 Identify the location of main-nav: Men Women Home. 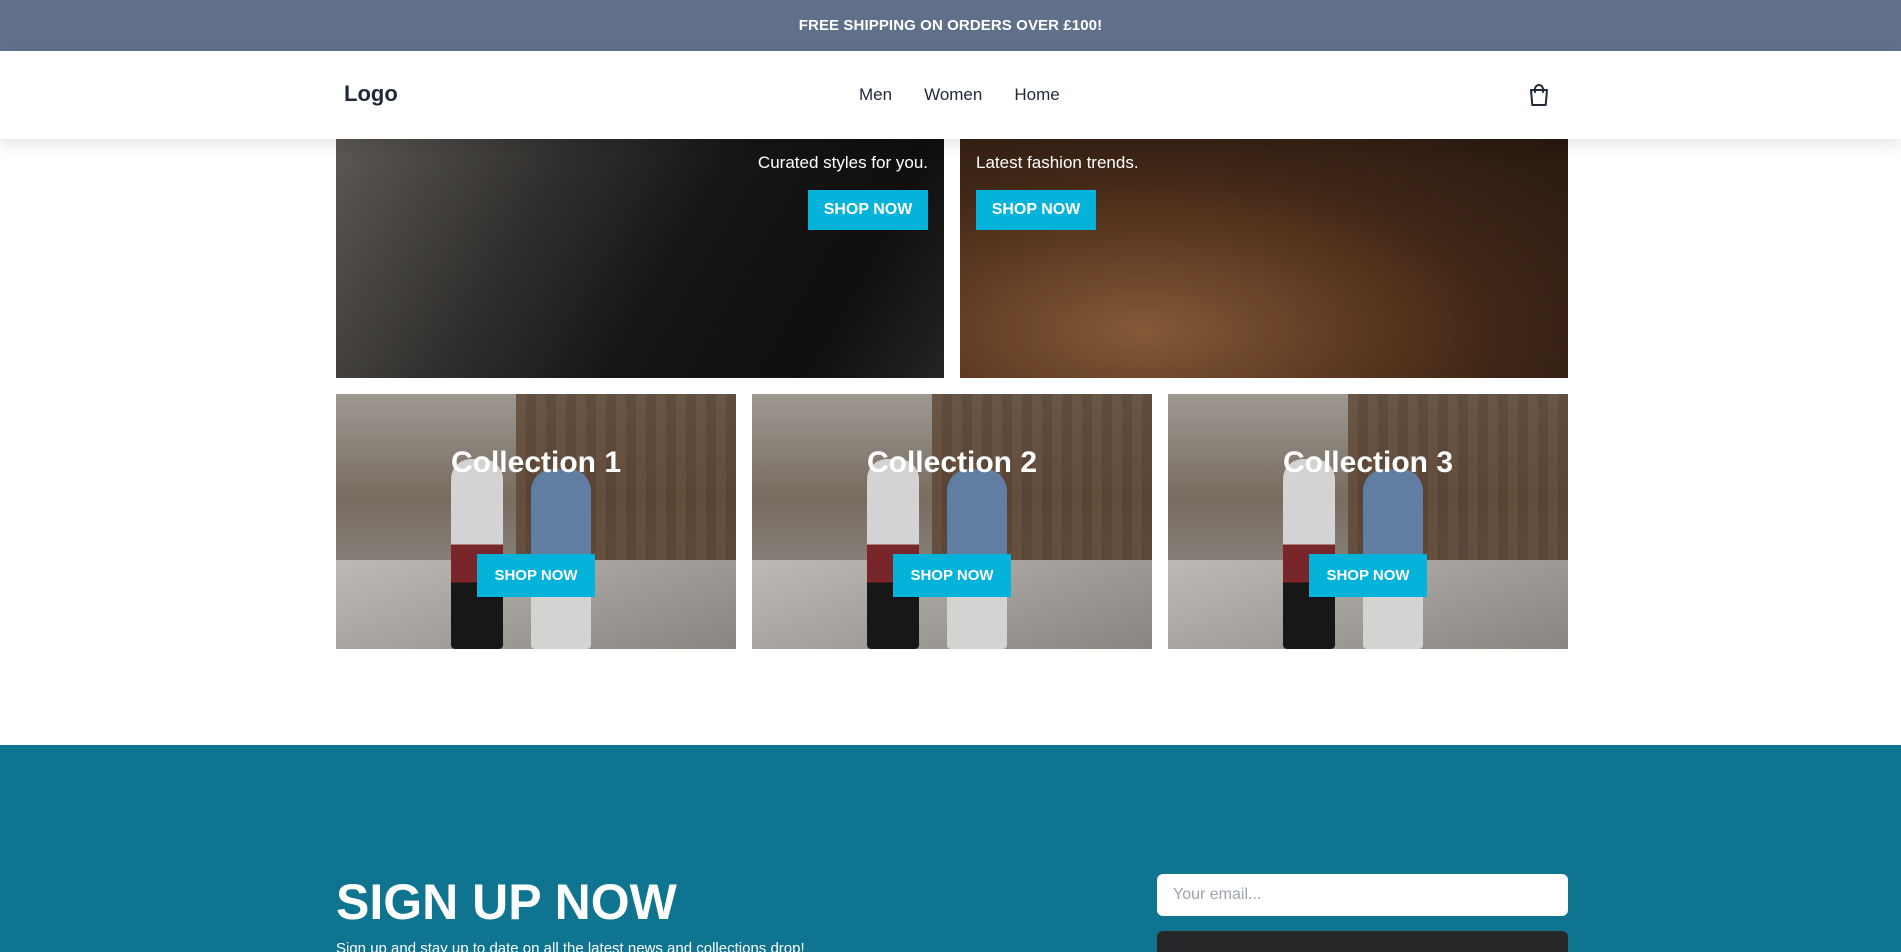
(959, 95).